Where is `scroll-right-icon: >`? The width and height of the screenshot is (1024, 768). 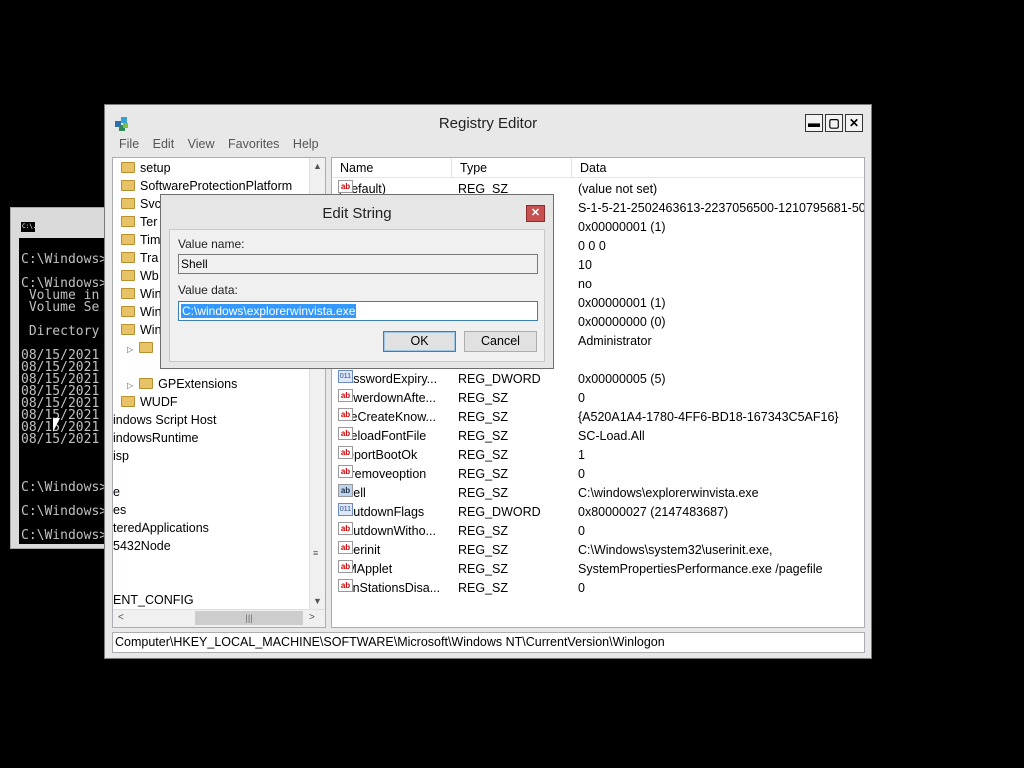
scroll-right-icon: > is located at coordinates (312, 617).